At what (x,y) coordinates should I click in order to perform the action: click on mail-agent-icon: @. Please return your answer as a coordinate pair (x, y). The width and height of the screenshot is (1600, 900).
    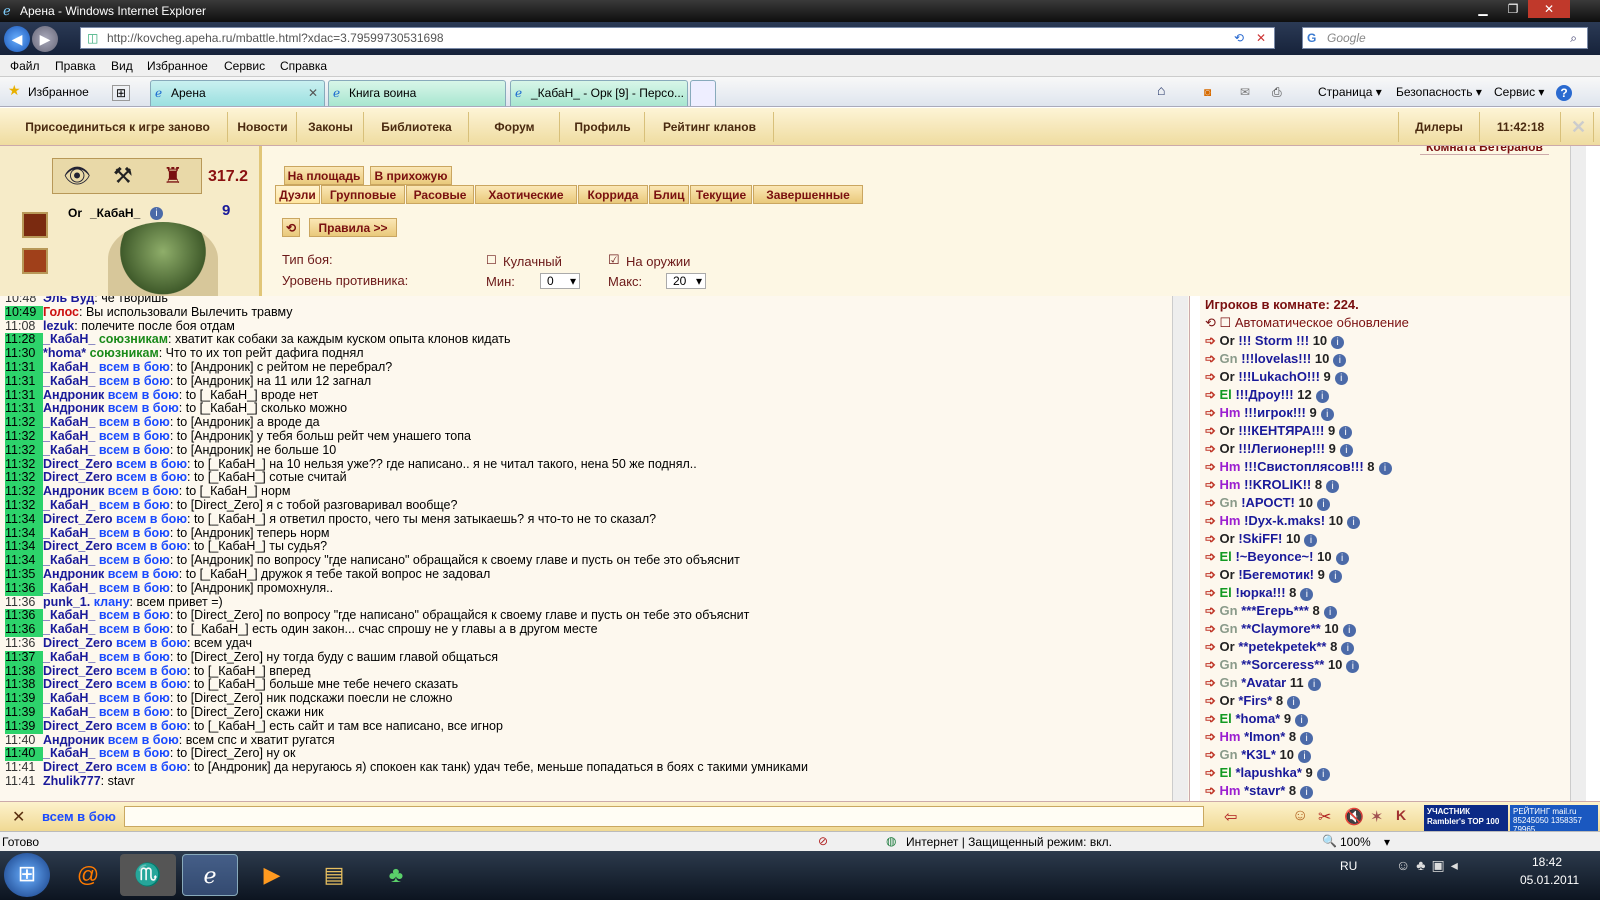
    Looking at the image, I should click on (88, 875).